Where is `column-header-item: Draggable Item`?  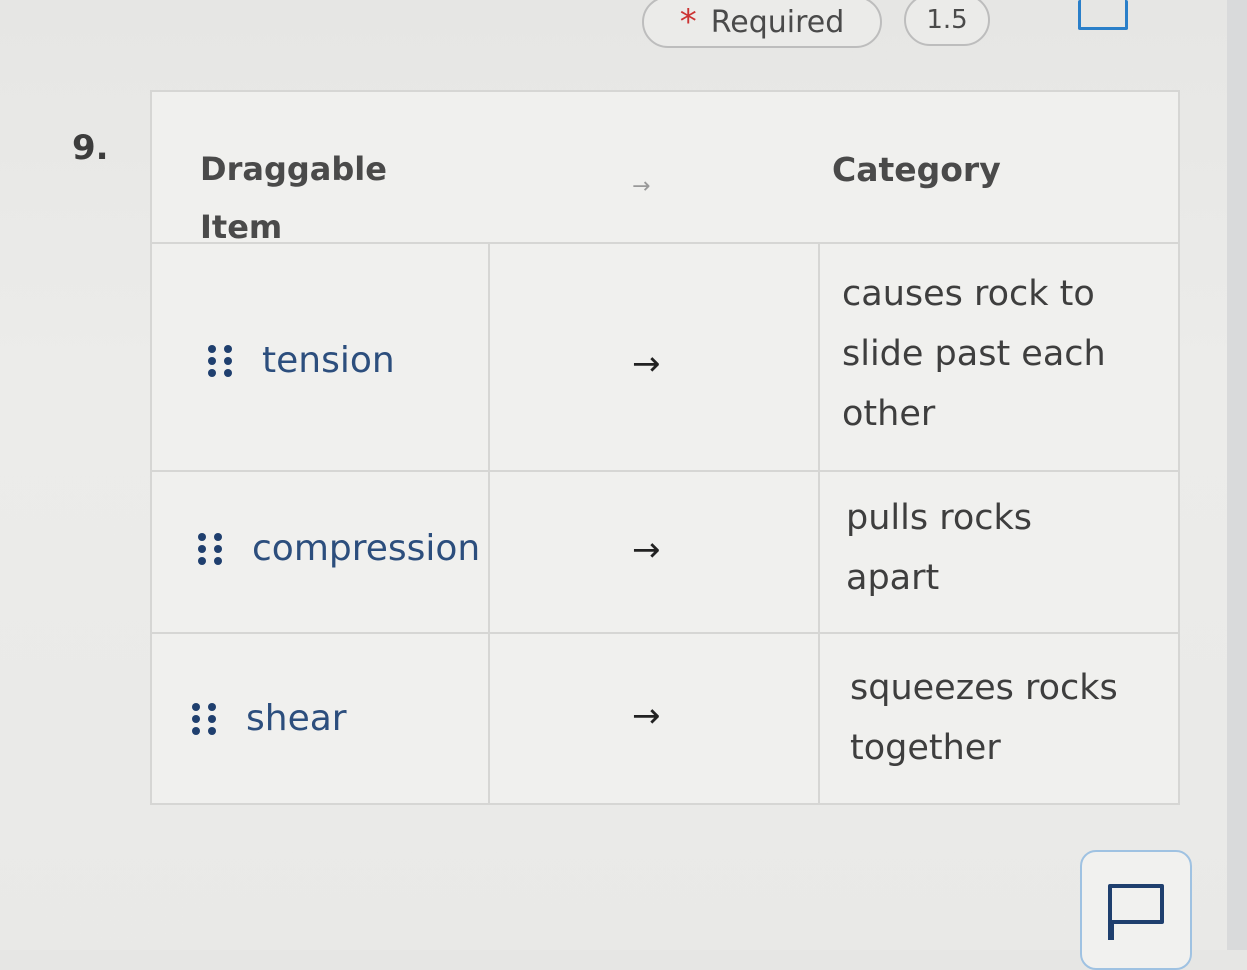 column-header-item: Draggable Item is located at coordinates (293, 198).